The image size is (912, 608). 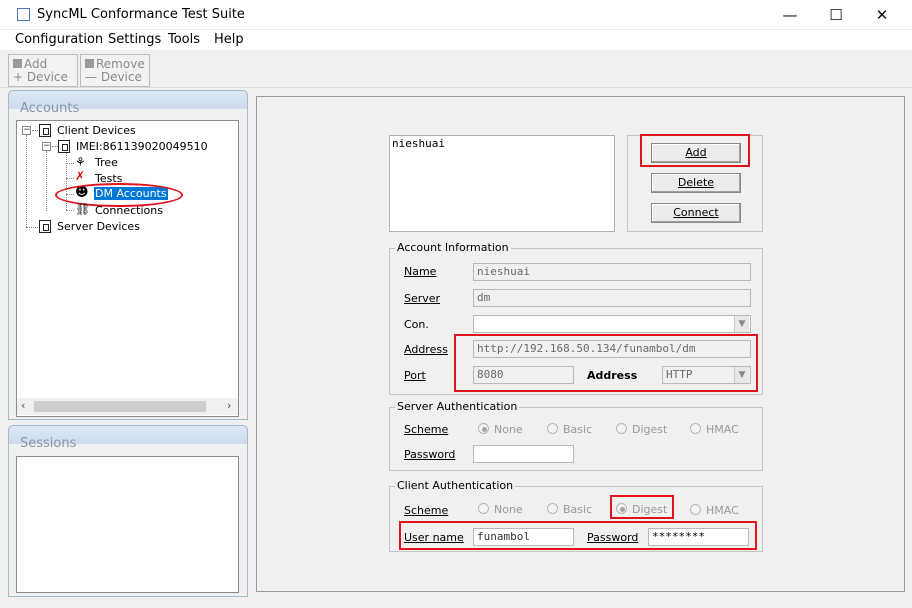 I want to click on account-info-title: Account Information, so click(x=453, y=247).